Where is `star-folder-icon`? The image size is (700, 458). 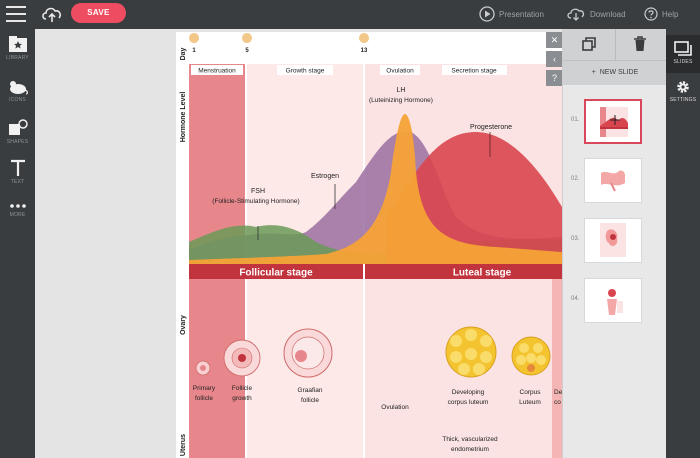
star-folder-icon is located at coordinates (17, 44).